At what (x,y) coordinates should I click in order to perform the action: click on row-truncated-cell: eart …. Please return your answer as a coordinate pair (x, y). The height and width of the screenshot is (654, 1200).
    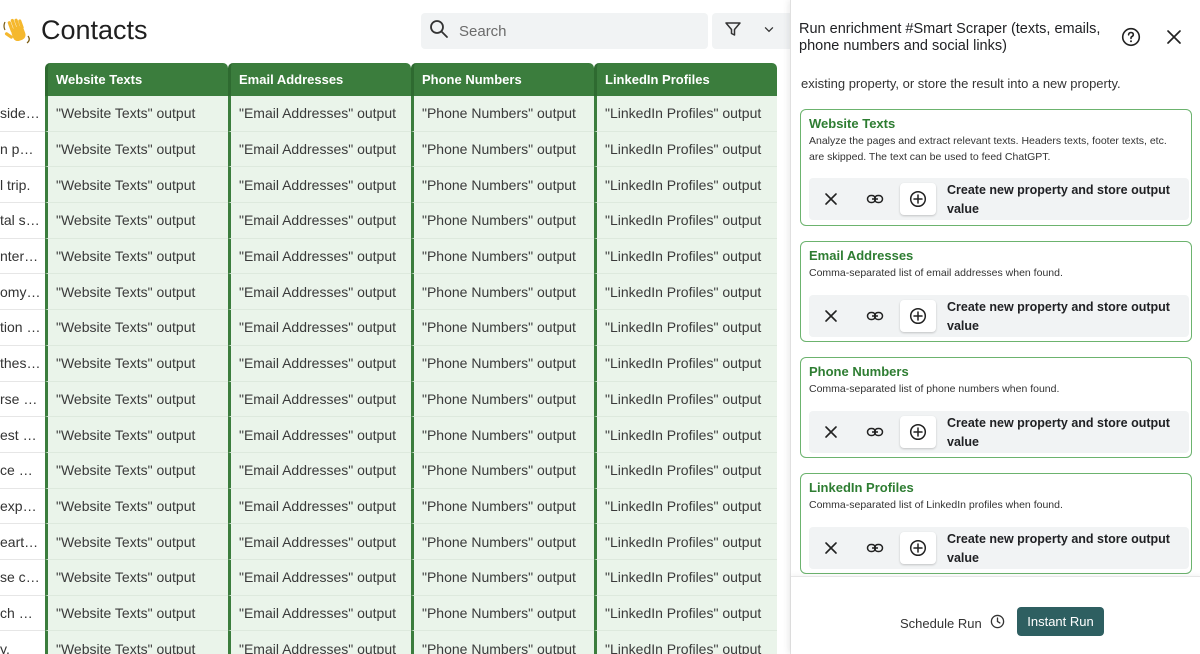
    Looking at the image, I should click on (22, 542).